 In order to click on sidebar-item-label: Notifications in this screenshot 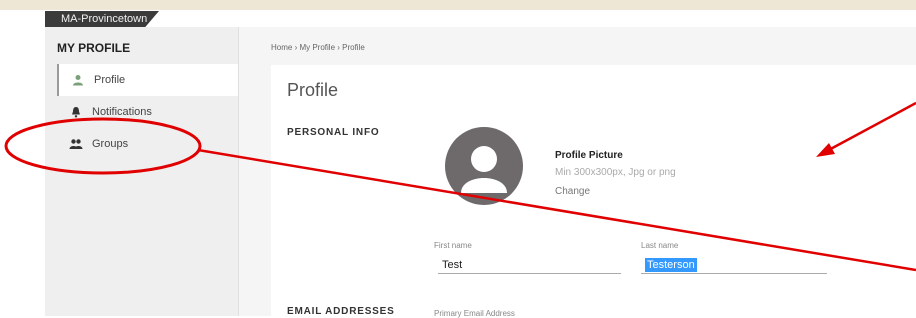, I will do `click(122, 112)`.